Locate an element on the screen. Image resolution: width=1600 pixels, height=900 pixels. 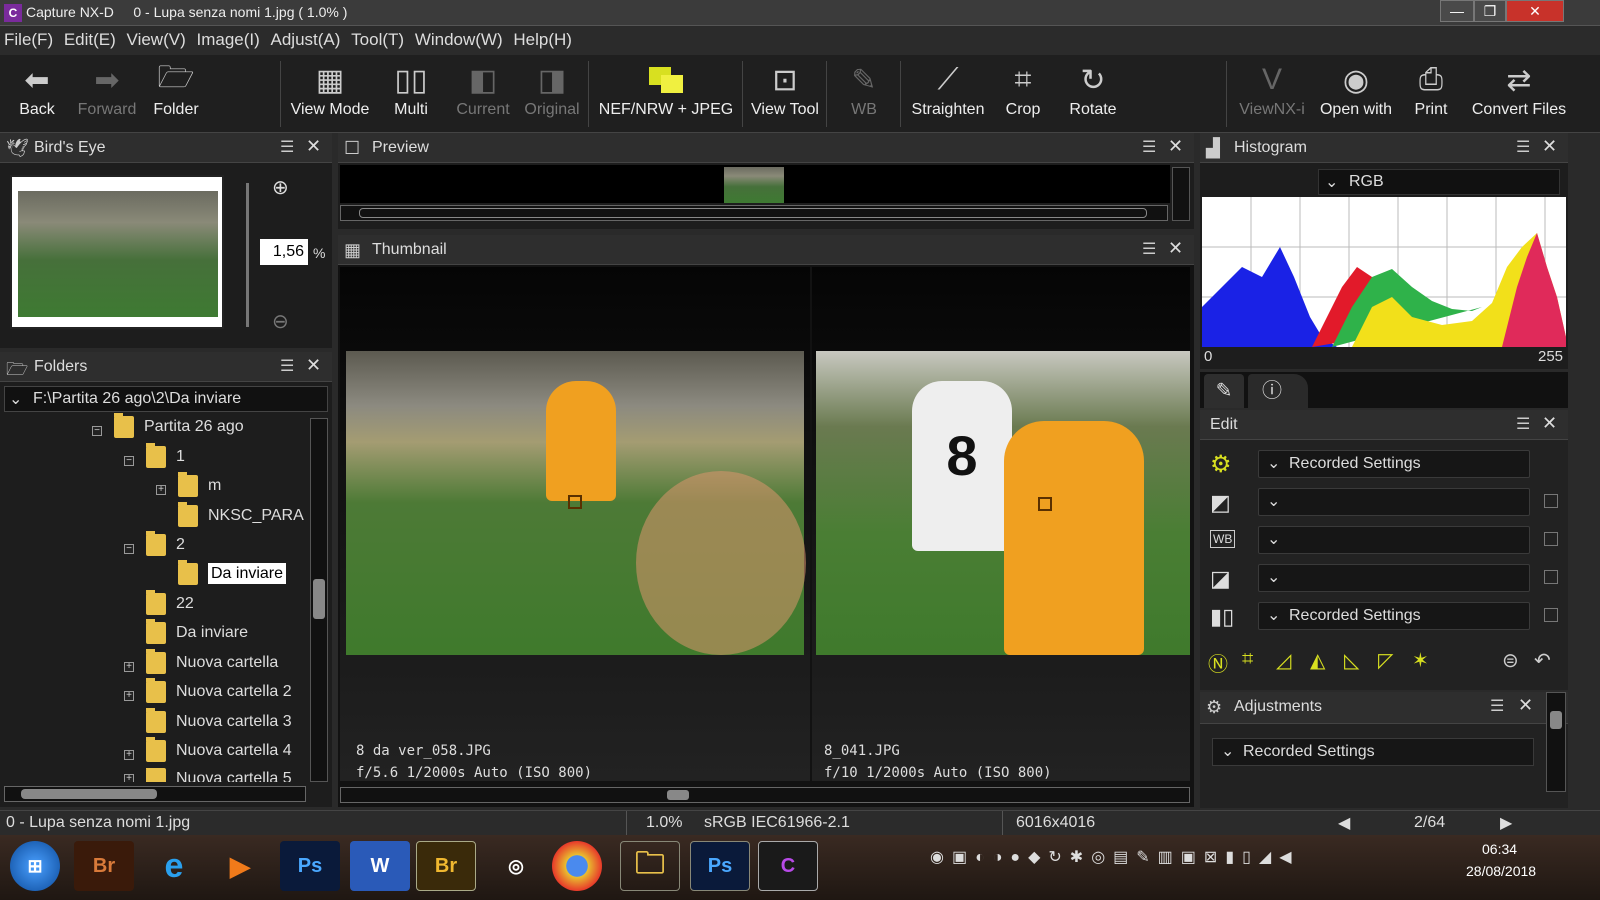
edit-tab: ✎ is located at coordinates (1224, 391).